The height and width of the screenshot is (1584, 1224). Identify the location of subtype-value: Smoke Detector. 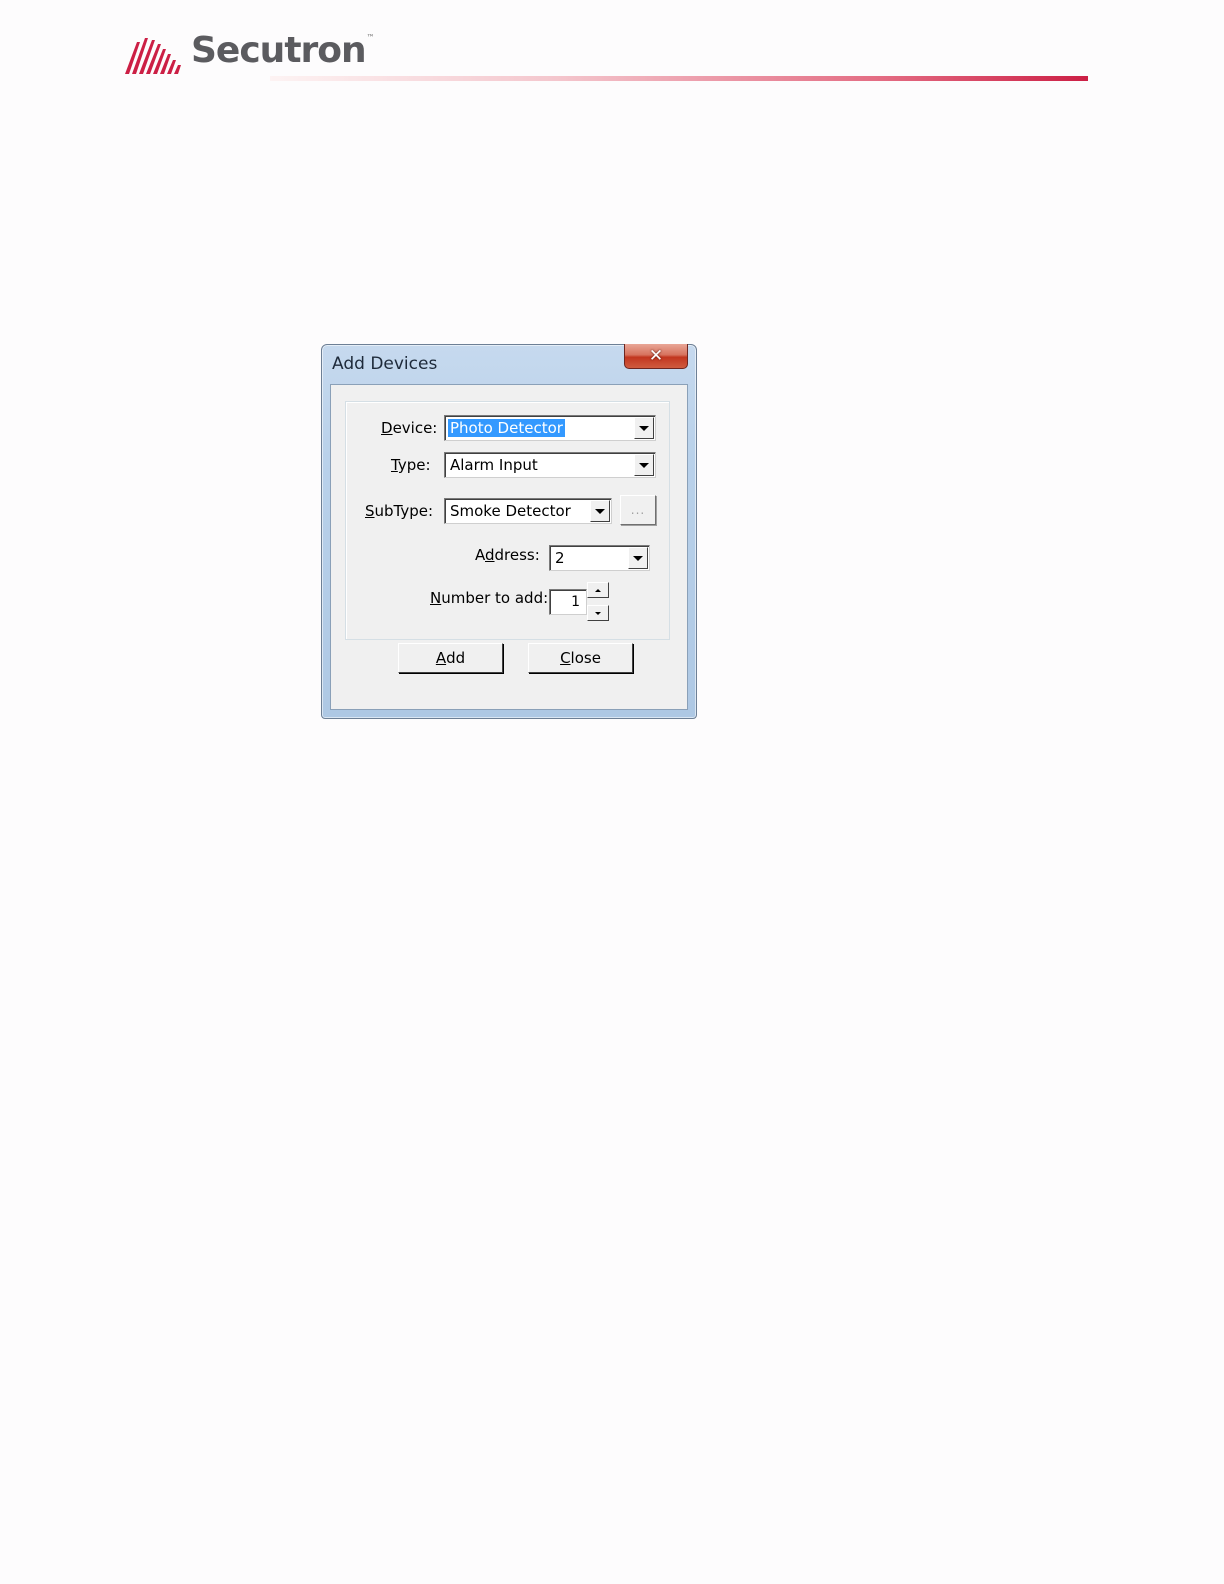
(510, 511).